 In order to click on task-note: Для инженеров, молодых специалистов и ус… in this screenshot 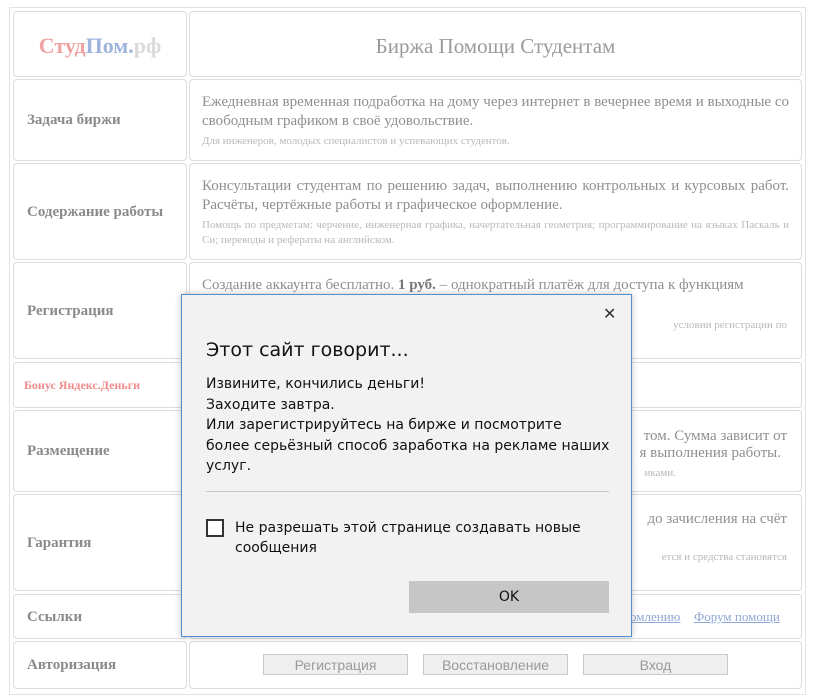, I will do `click(356, 141)`.